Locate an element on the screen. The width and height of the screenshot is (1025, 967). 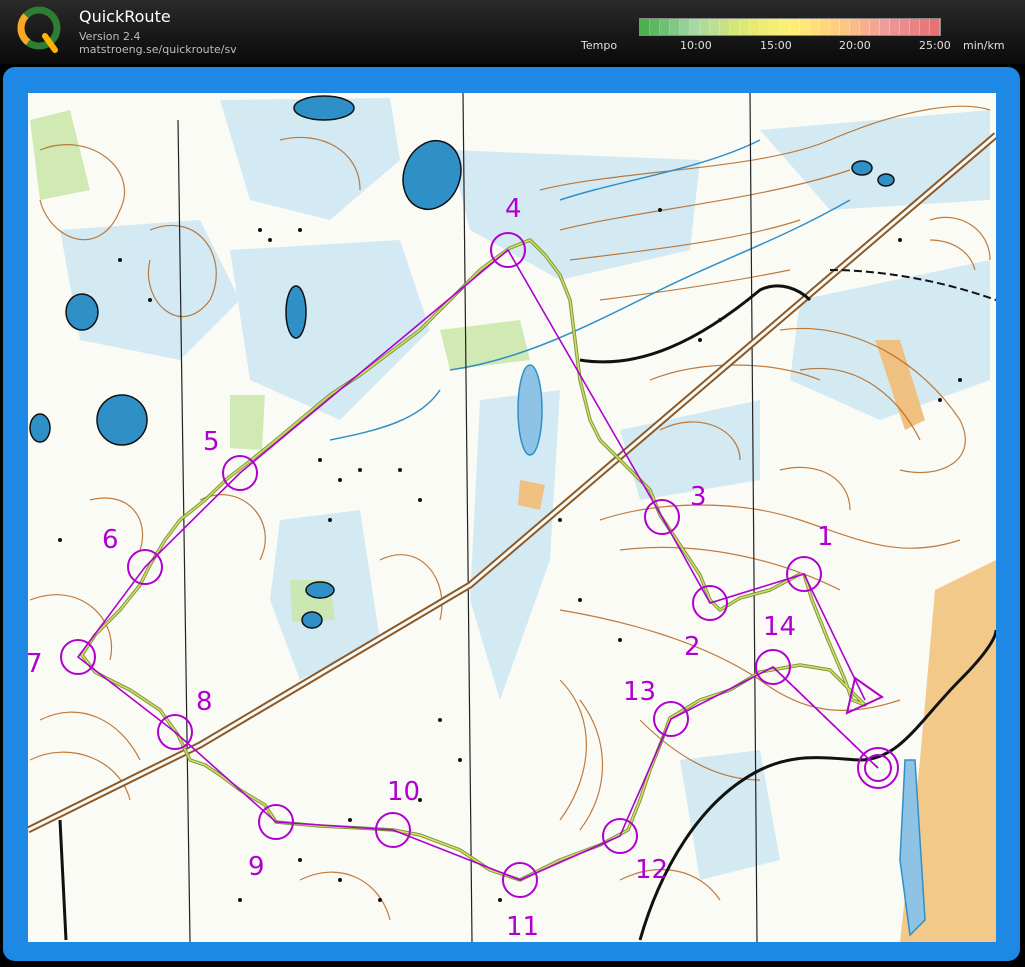
tempo-tick-20: 20:00 is located at coordinates (855, 45).